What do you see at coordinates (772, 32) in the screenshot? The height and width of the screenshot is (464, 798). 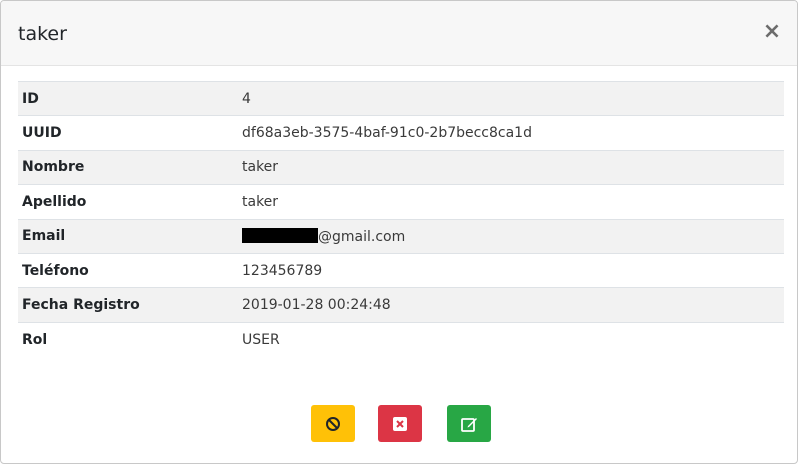 I see `close-icon: ×` at bounding box center [772, 32].